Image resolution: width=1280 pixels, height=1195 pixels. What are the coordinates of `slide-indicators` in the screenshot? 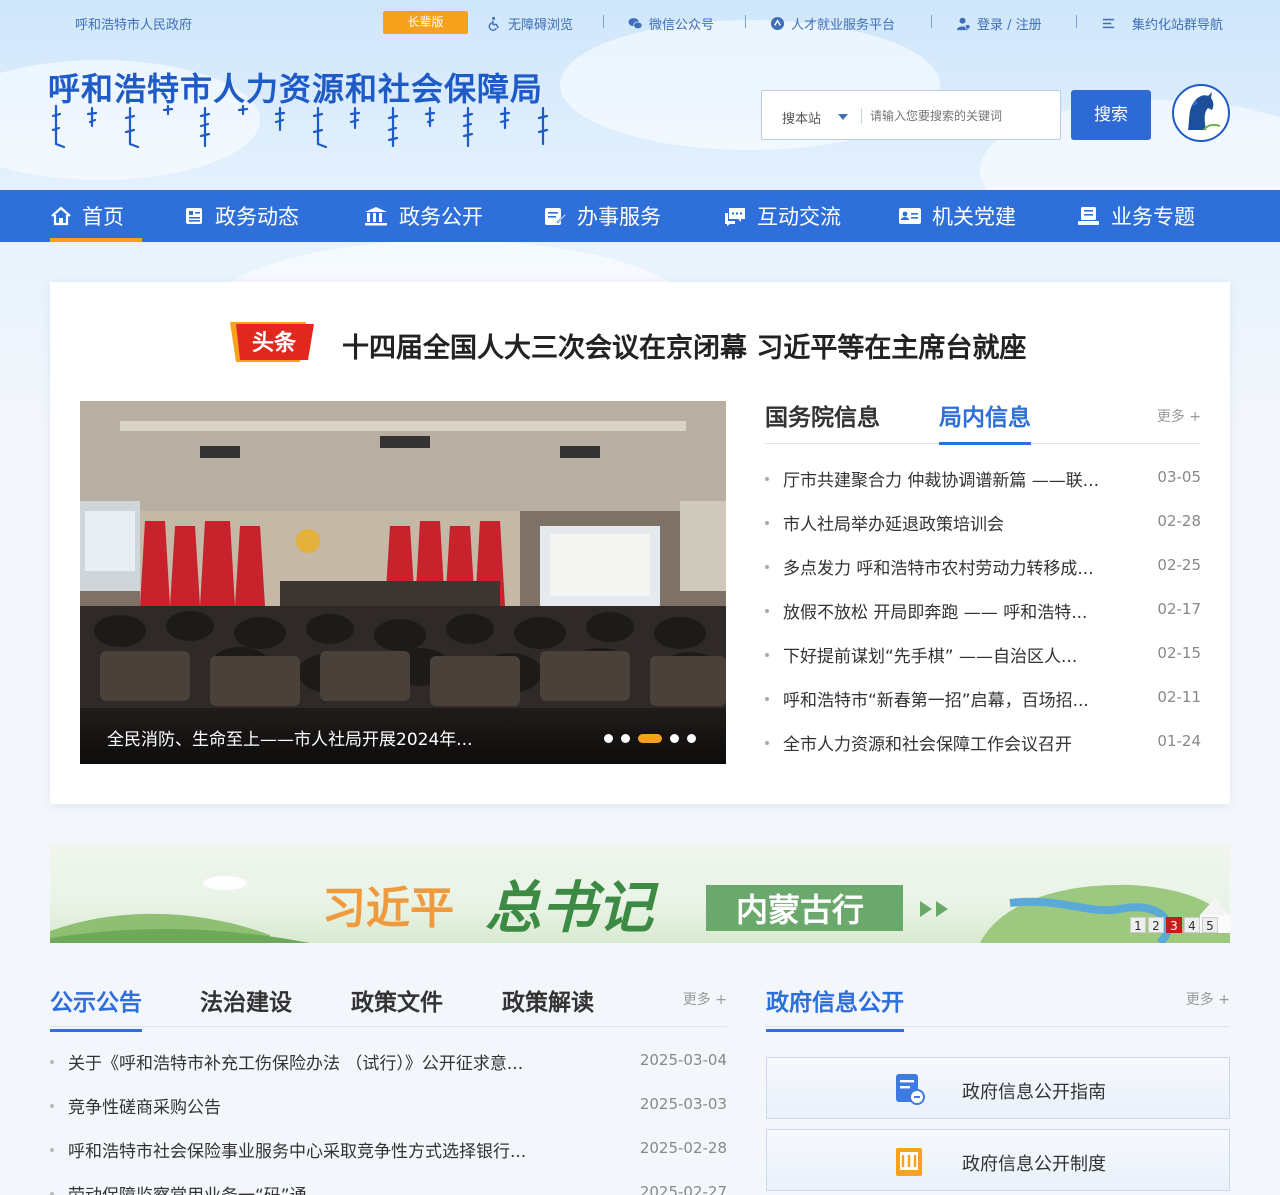 It's located at (650, 738).